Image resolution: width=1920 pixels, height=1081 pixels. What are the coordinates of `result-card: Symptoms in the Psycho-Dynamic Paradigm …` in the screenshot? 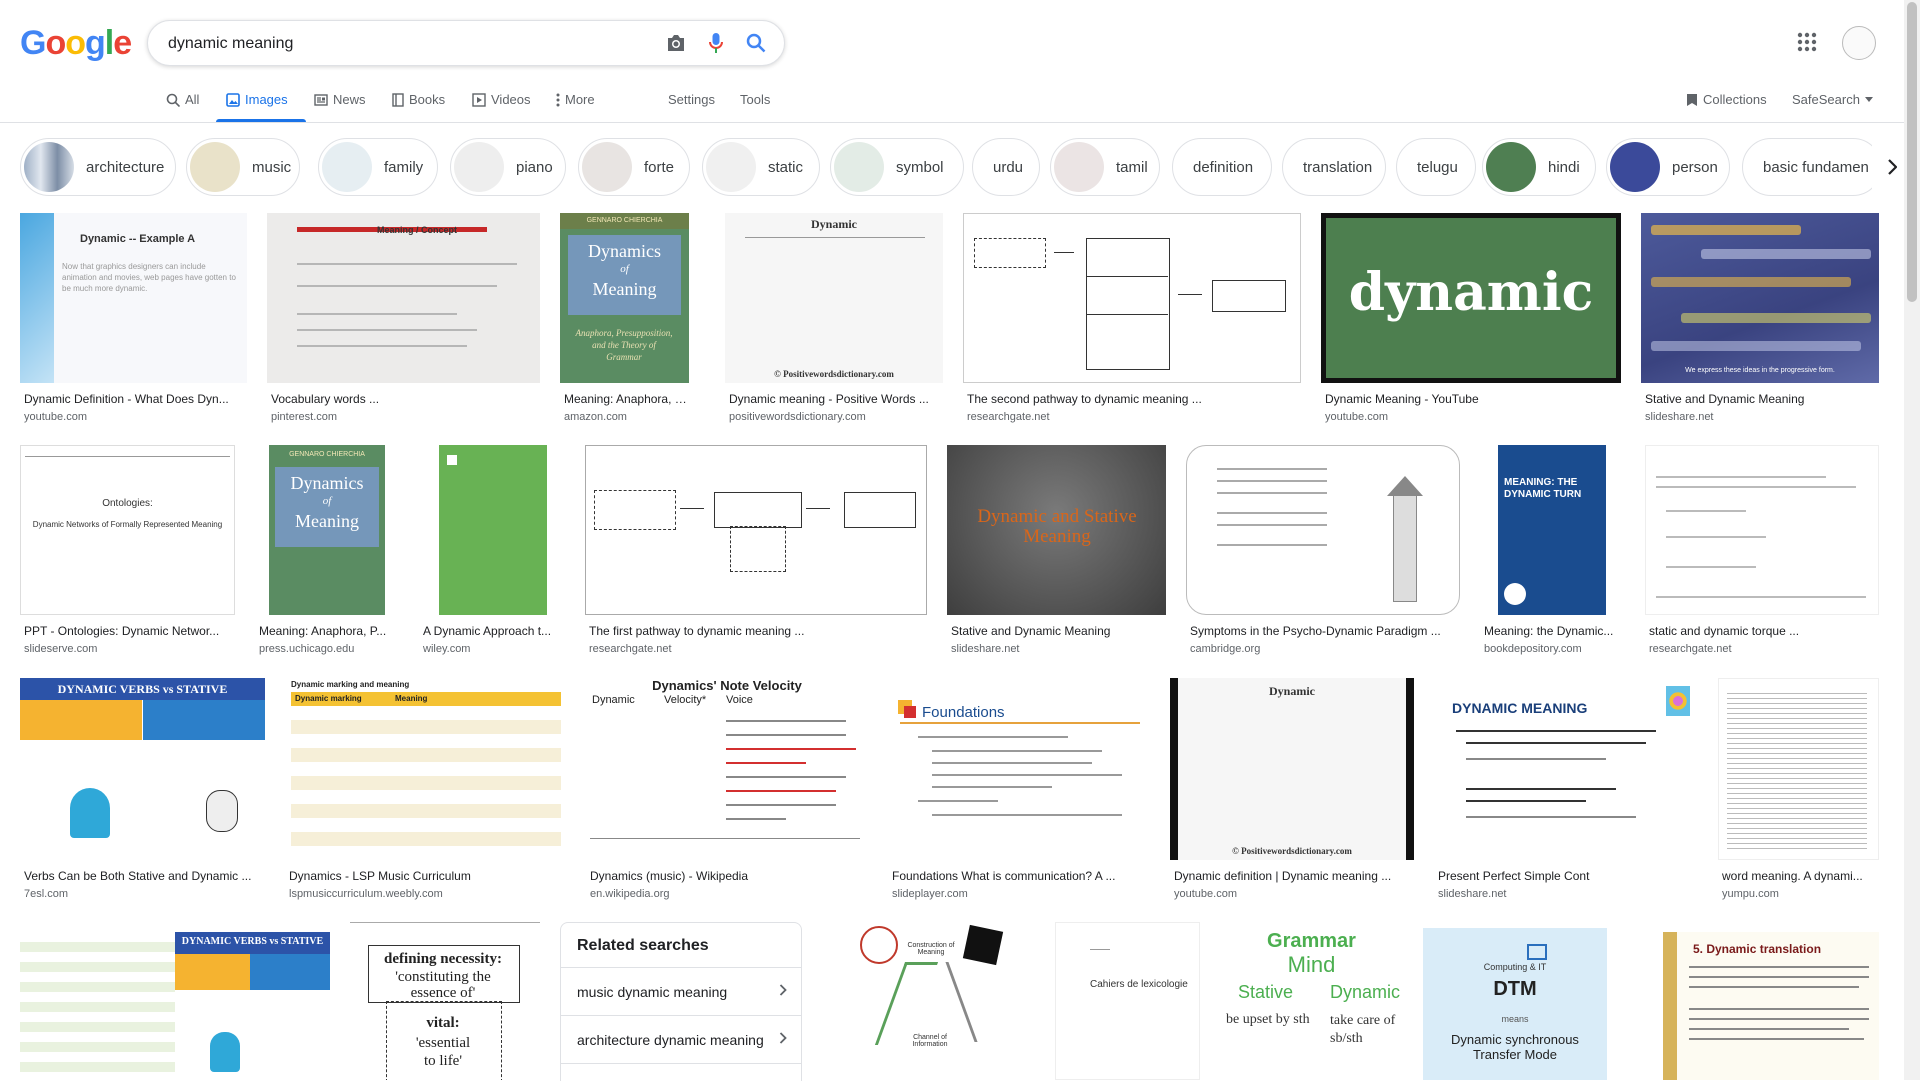 It's located at (1323, 552).